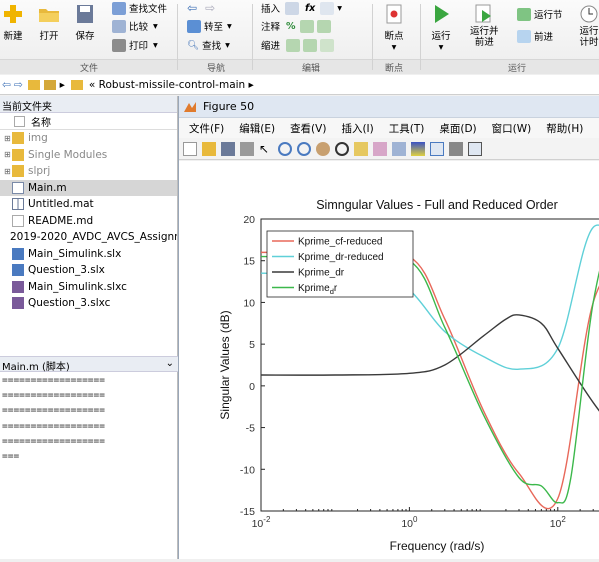 The height and width of the screenshot is (562, 599). I want to click on file-name: README.md, so click(61, 220).